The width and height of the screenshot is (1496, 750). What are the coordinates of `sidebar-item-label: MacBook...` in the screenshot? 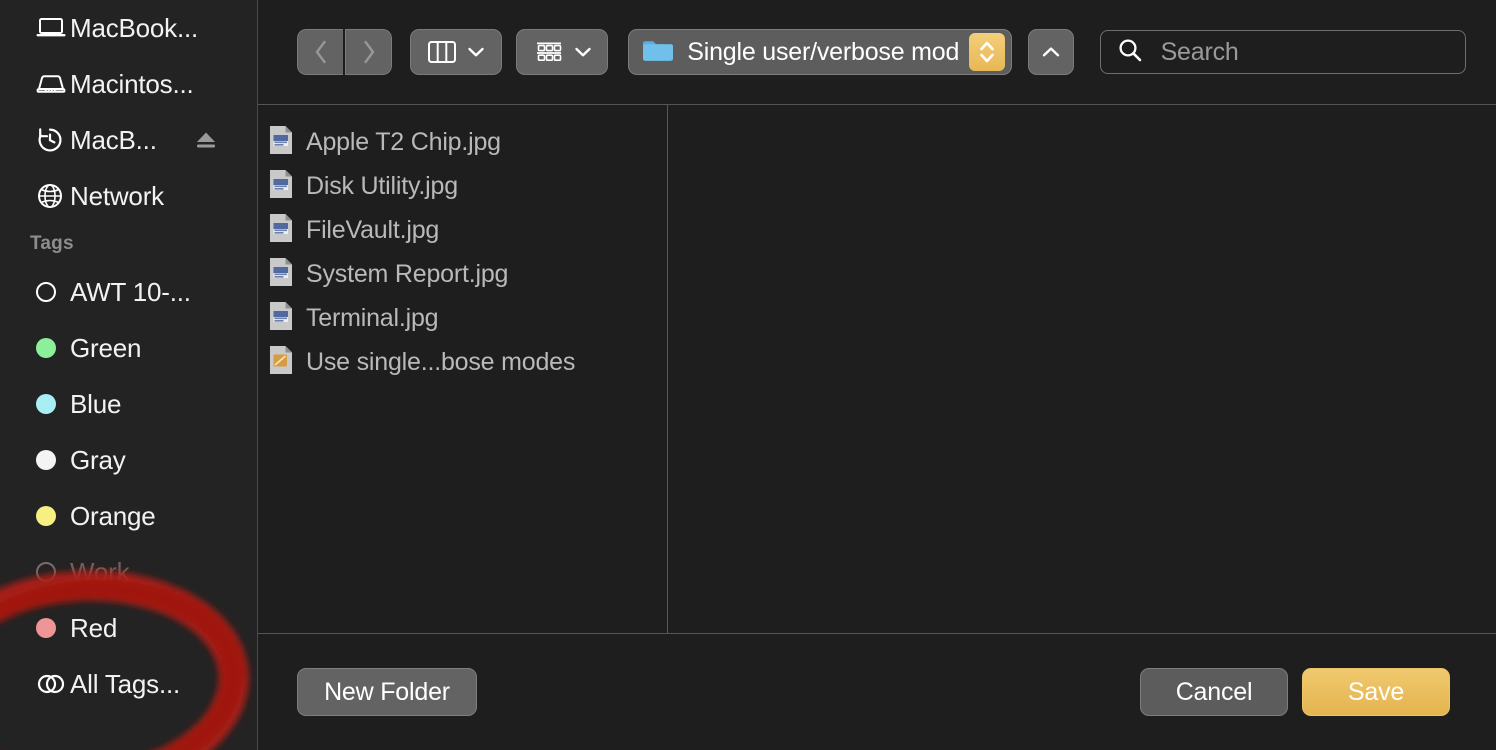 It's located at (134, 27).